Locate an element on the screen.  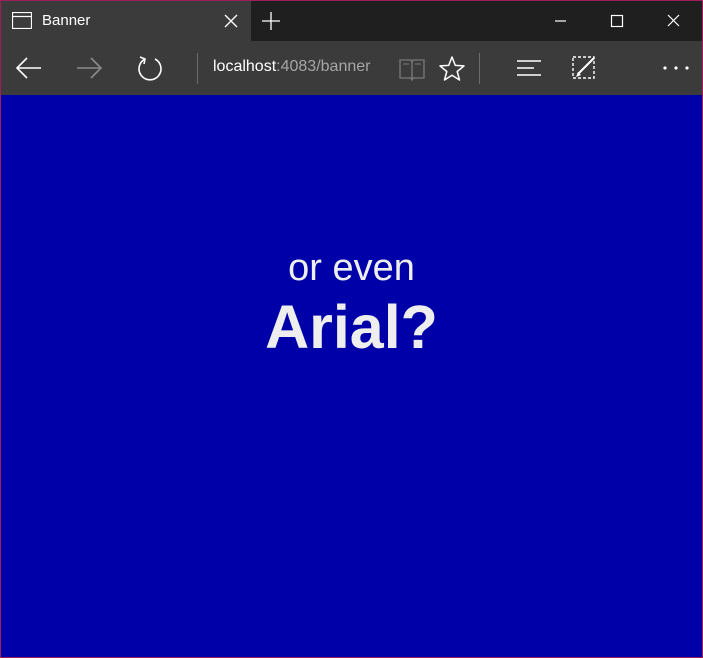
forward-button is located at coordinates (89, 68).